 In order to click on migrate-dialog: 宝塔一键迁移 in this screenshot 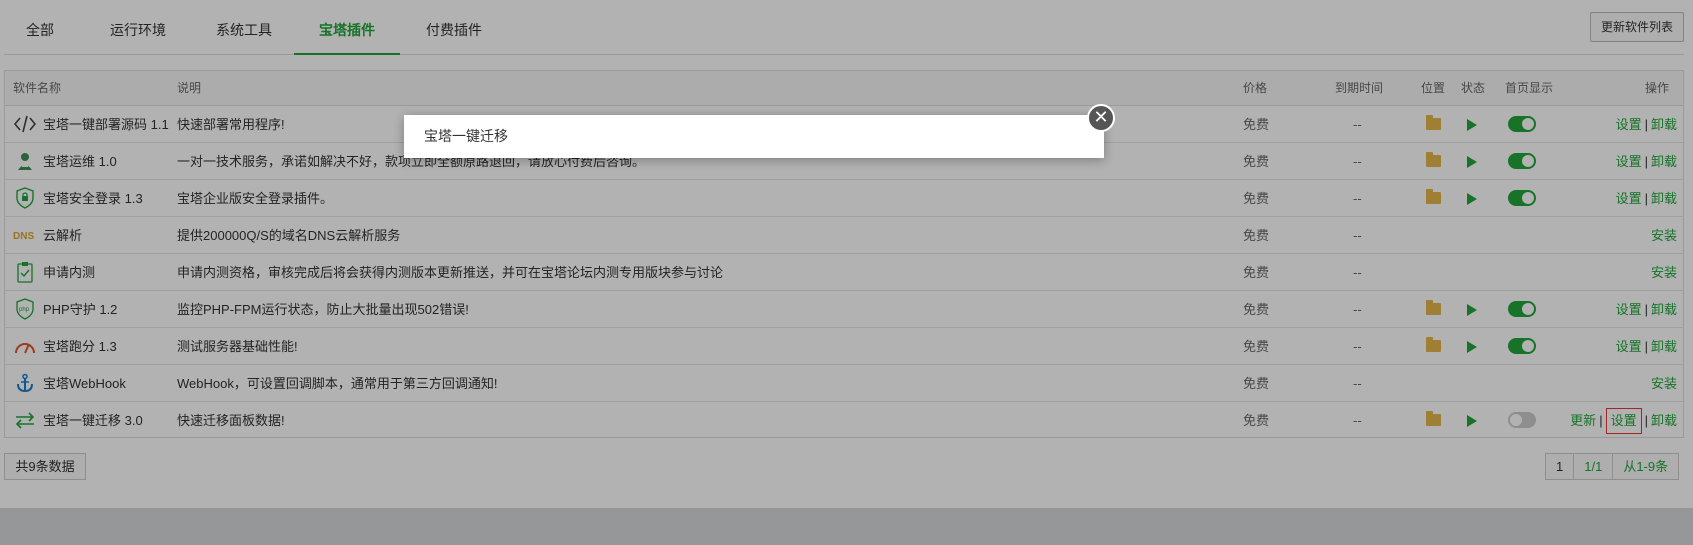, I will do `click(754, 136)`.